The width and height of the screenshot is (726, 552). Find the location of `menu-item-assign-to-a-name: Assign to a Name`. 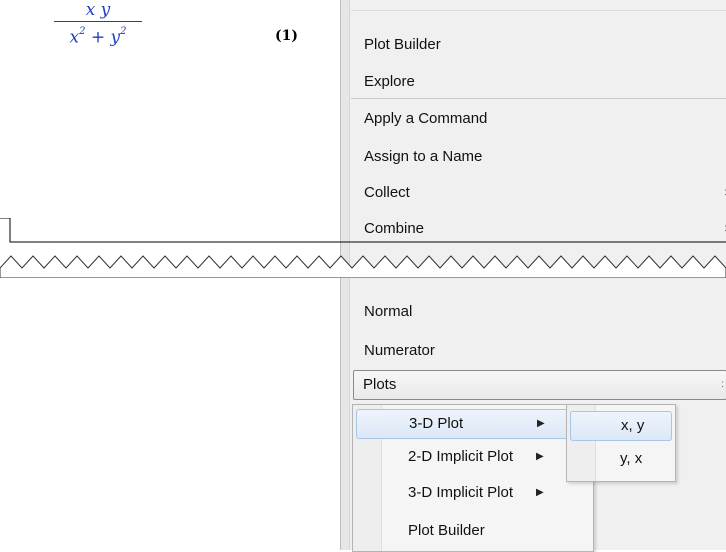

menu-item-assign-to-a-name: Assign to a Name is located at coordinates (417, 157).